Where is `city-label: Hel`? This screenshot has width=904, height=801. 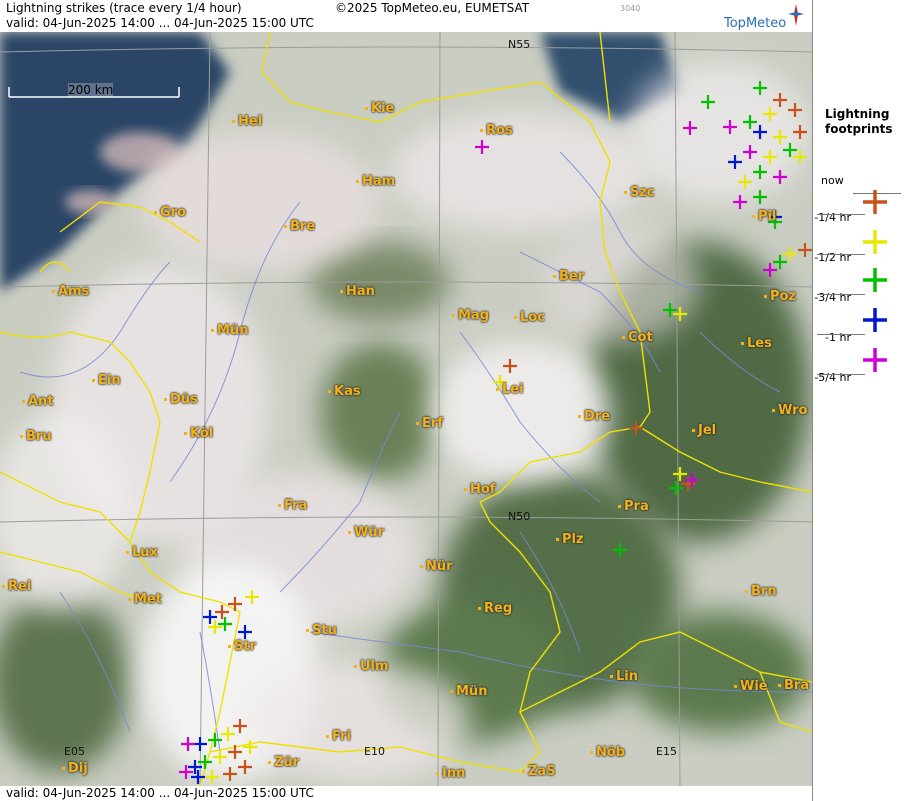
city-label: Hel is located at coordinates (247, 121).